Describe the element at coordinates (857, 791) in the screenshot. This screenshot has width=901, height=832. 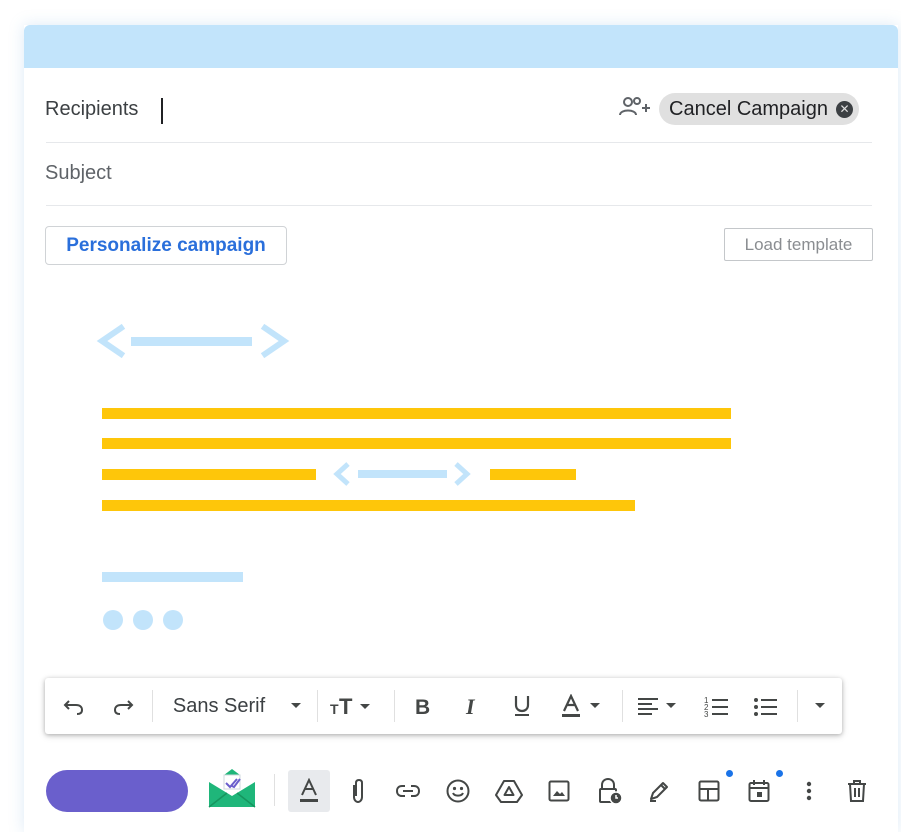
I see `delete-icon` at that location.